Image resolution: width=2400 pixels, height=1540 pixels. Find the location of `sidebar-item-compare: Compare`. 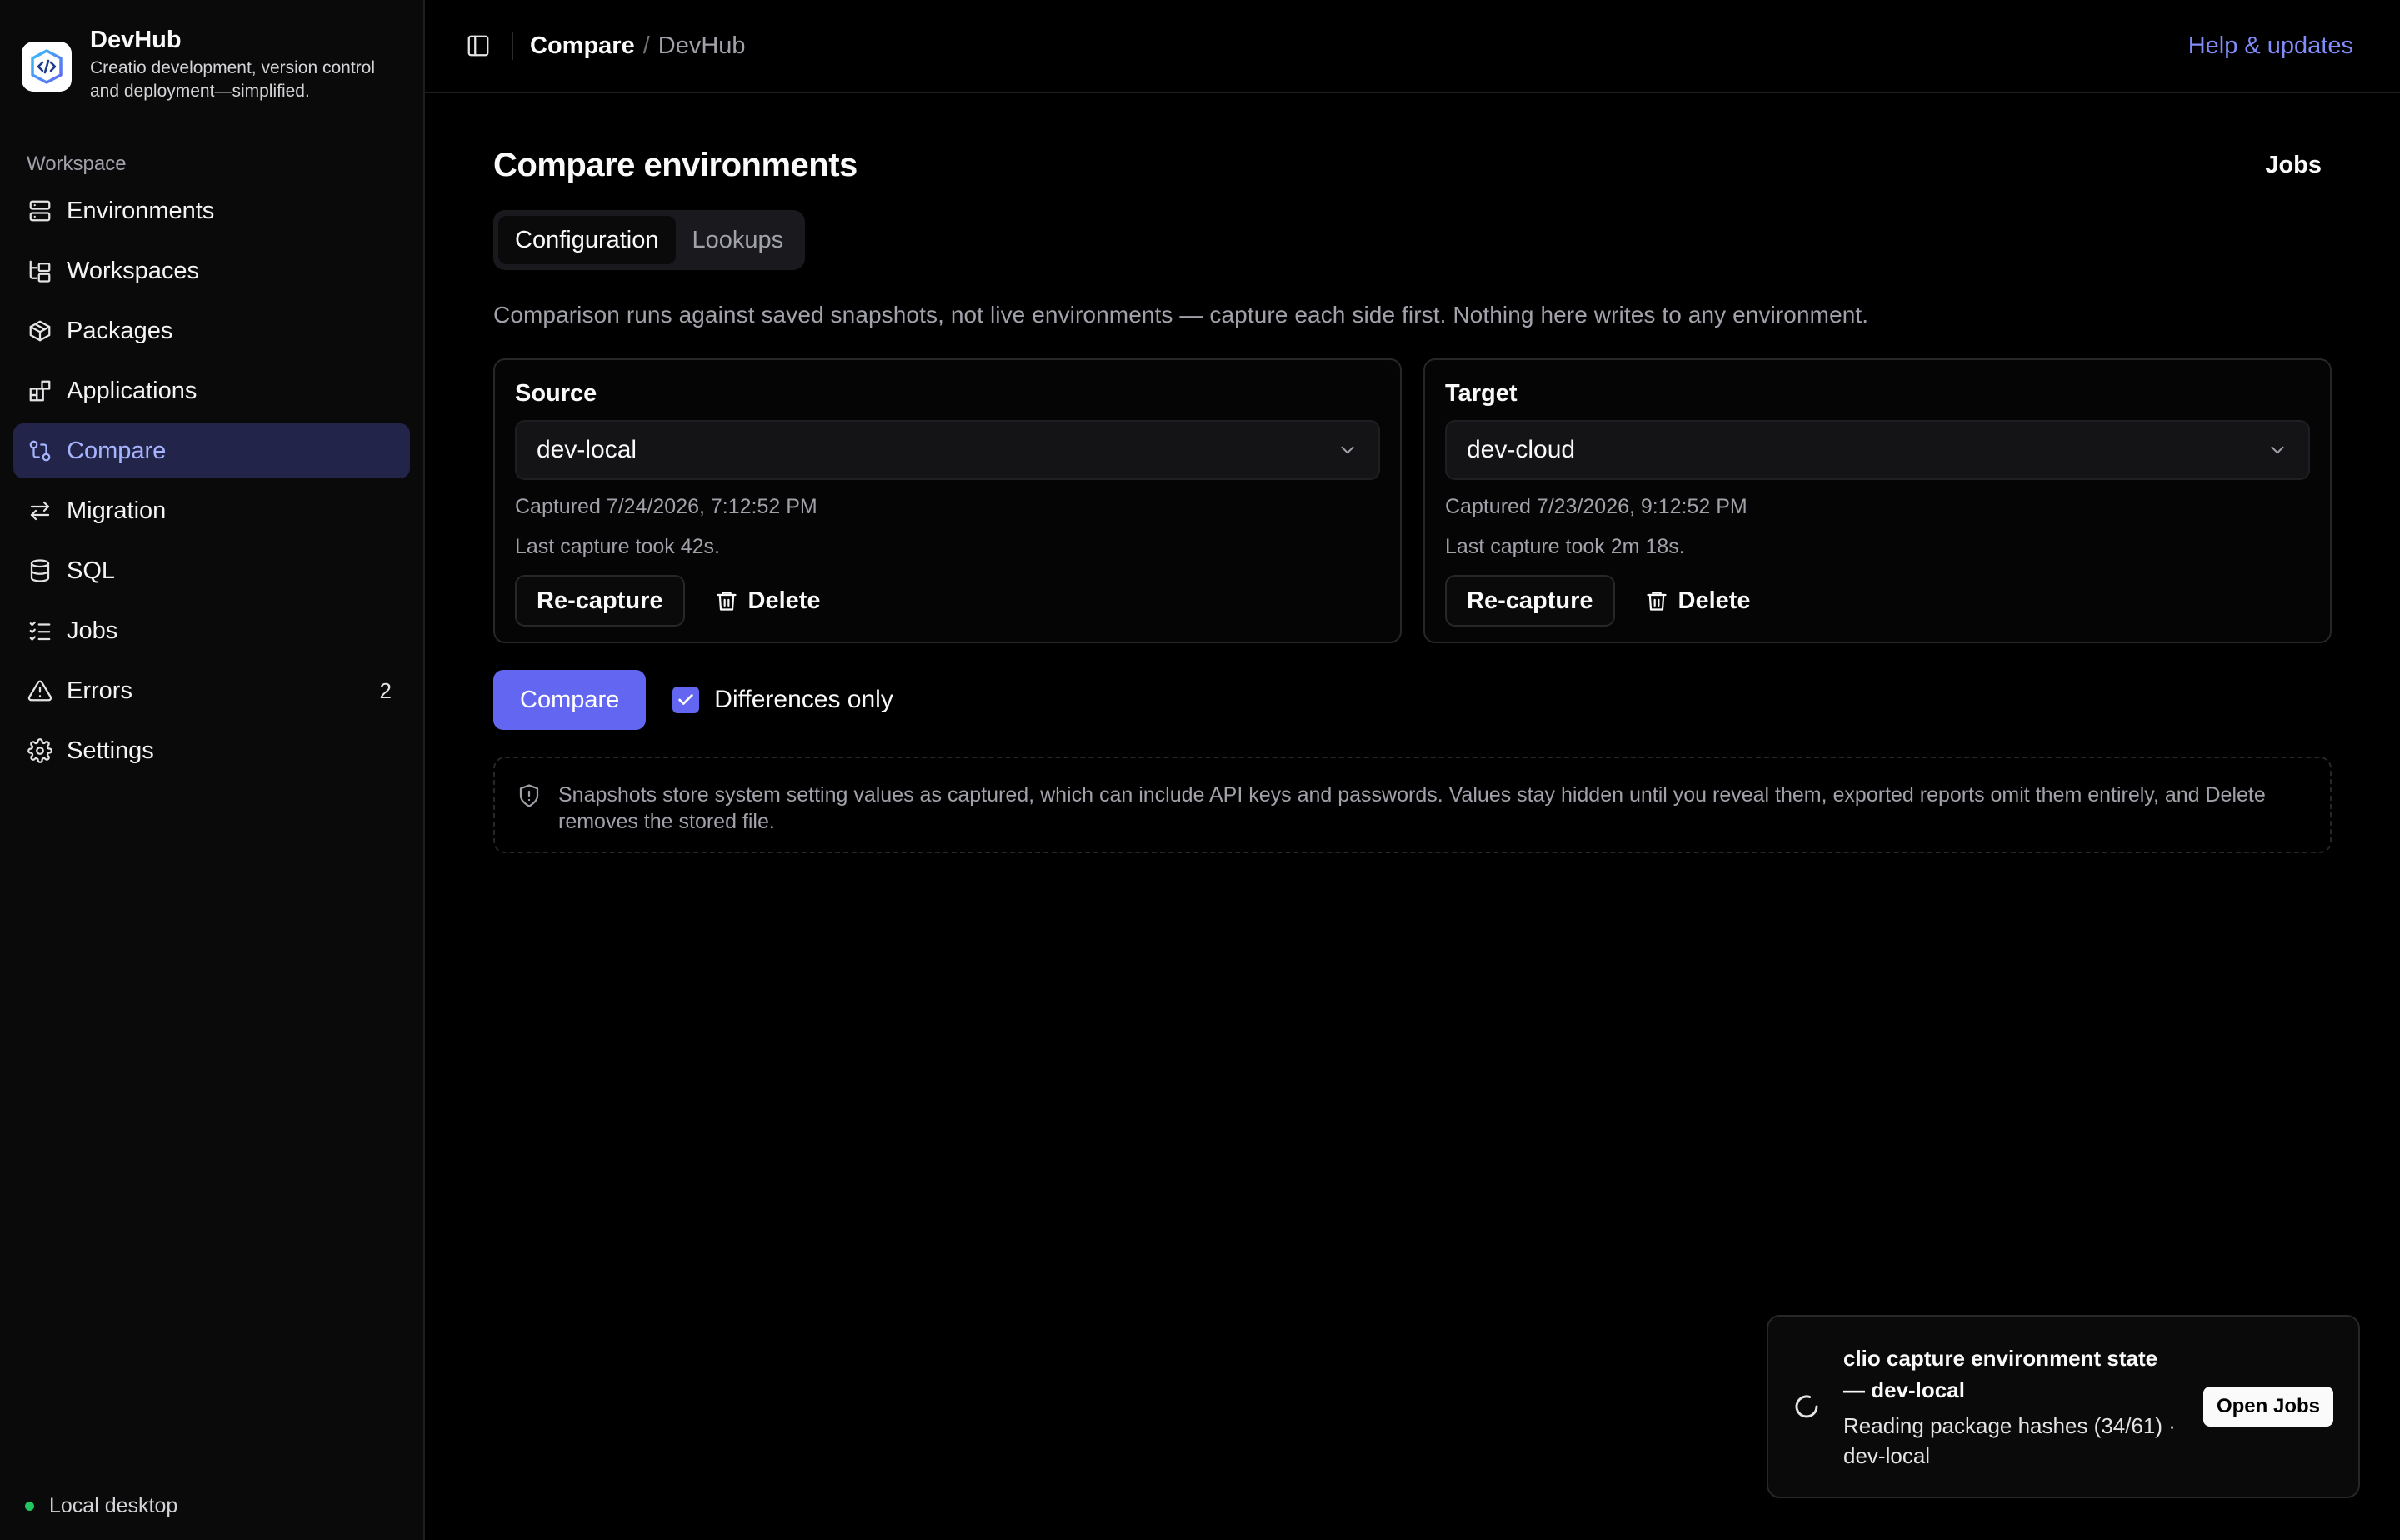

sidebar-item-compare: Compare is located at coordinates (211, 451).